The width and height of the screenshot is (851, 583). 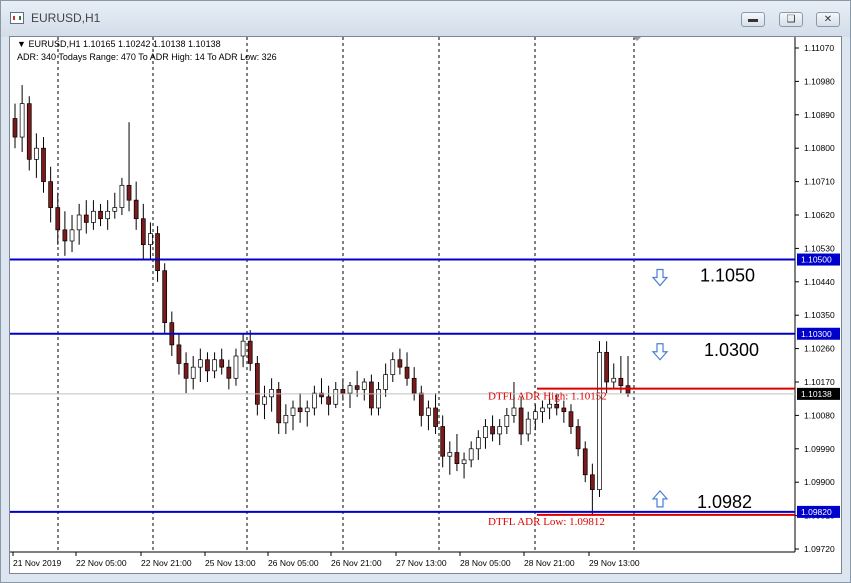 What do you see at coordinates (547, 397) in the screenshot?
I see `adr-label: DTFL ADR High: 1.10152` at bounding box center [547, 397].